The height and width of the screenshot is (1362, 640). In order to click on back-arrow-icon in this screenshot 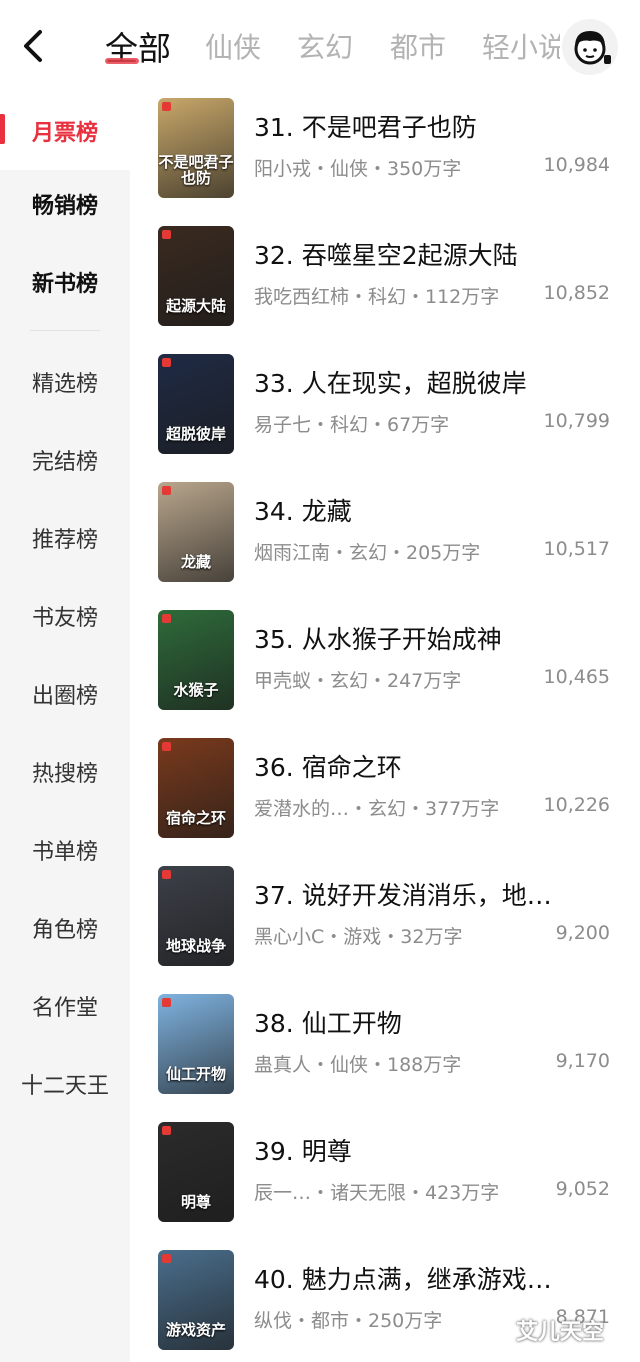, I will do `click(33, 46)`.